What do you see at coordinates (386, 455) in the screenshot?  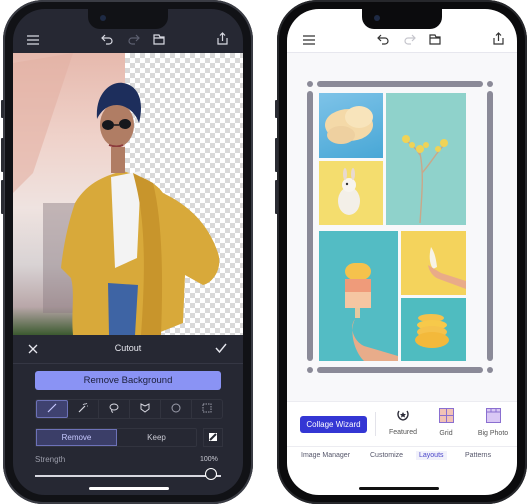 I see `tab-customize: Customize` at bounding box center [386, 455].